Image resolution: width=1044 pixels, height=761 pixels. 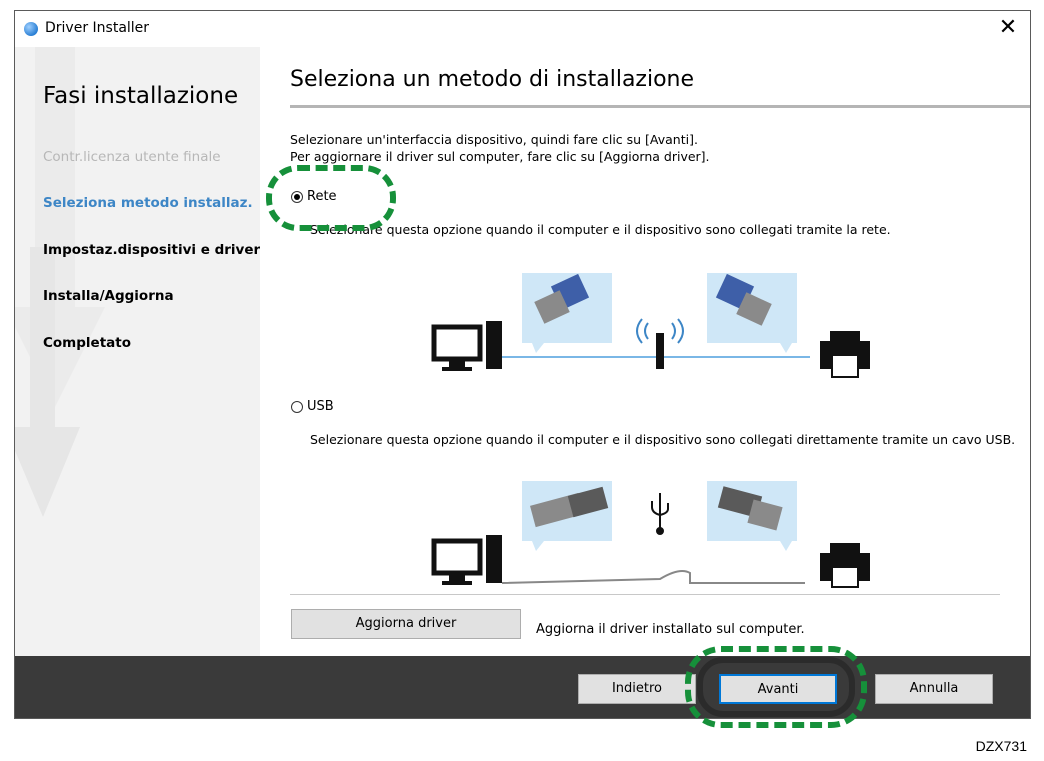 I want to click on rete-highlight-outline, so click(x=331, y=198).